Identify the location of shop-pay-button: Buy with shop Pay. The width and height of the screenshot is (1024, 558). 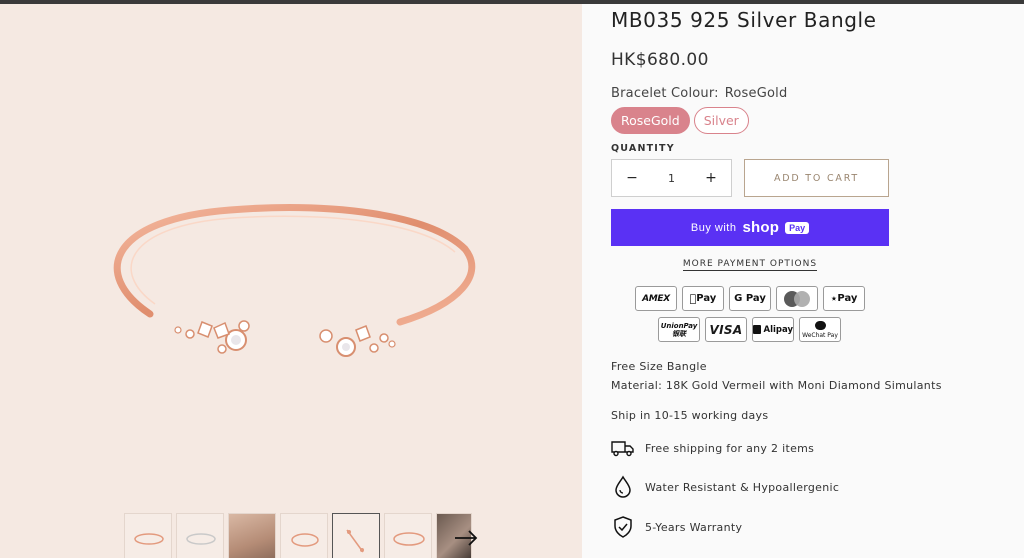
(750, 227).